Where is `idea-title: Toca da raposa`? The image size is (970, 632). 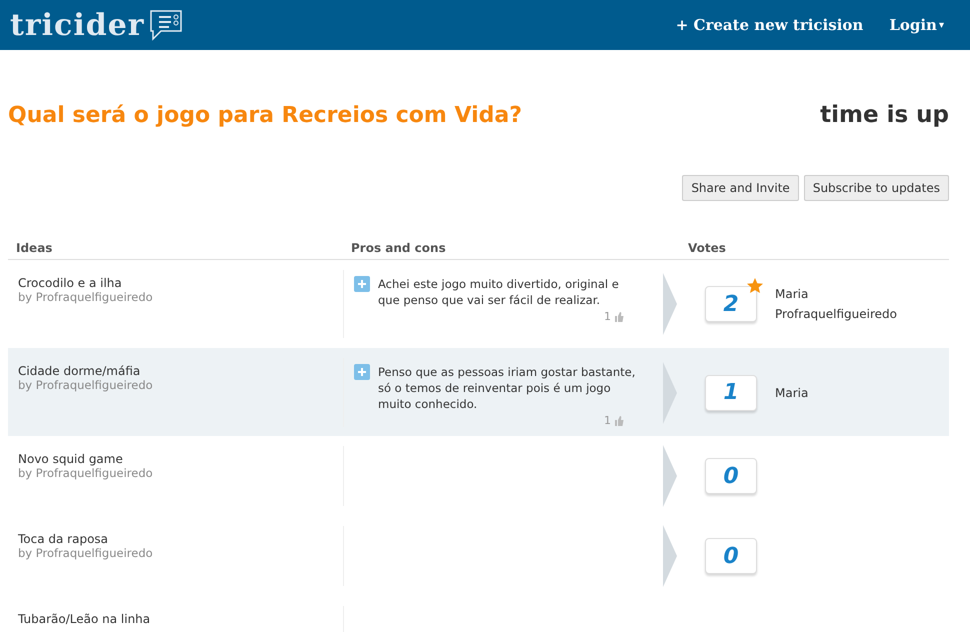
idea-title: Toca da raposa is located at coordinates (64, 539).